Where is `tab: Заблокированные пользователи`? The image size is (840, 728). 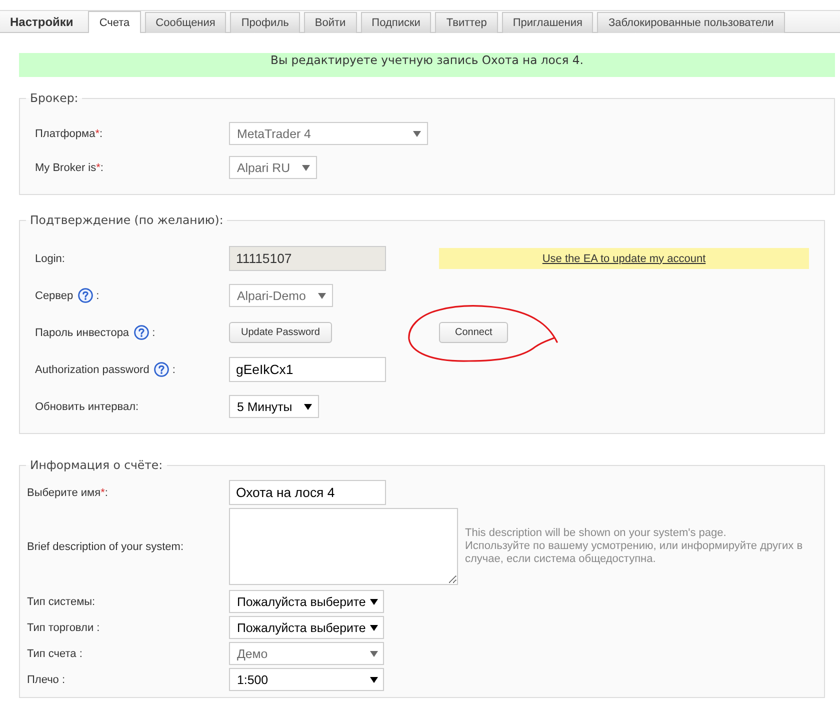 tab: Заблокированные пользователи is located at coordinates (691, 22).